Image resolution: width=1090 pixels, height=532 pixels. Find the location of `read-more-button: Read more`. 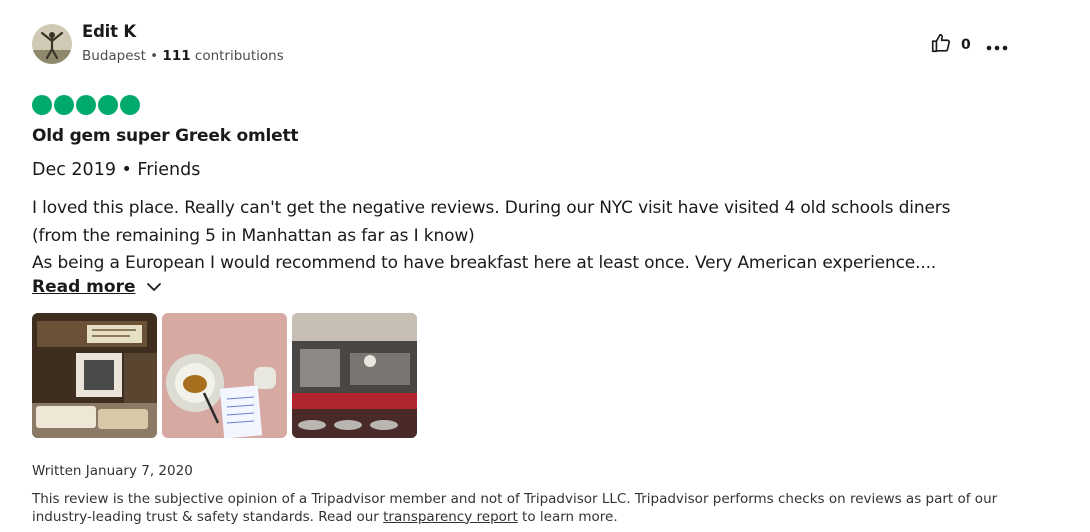

read-more-button: Read more is located at coordinates (97, 287).